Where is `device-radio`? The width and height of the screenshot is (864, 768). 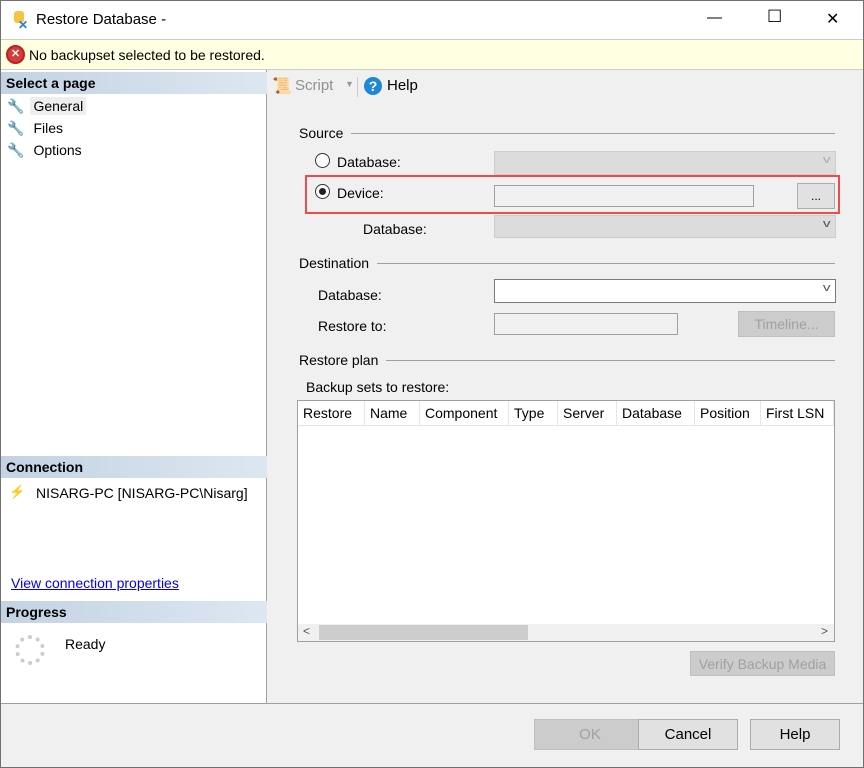 device-radio is located at coordinates (322, 191).